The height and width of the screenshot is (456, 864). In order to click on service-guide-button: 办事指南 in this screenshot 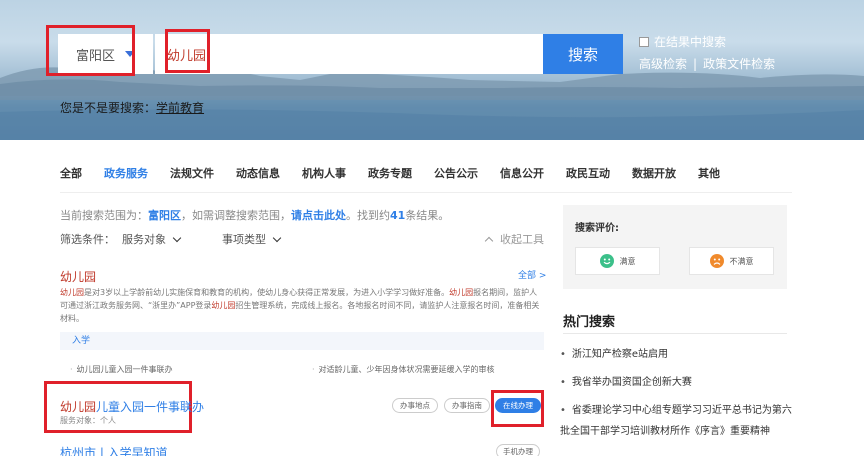, I will do `click(467, 405)`.